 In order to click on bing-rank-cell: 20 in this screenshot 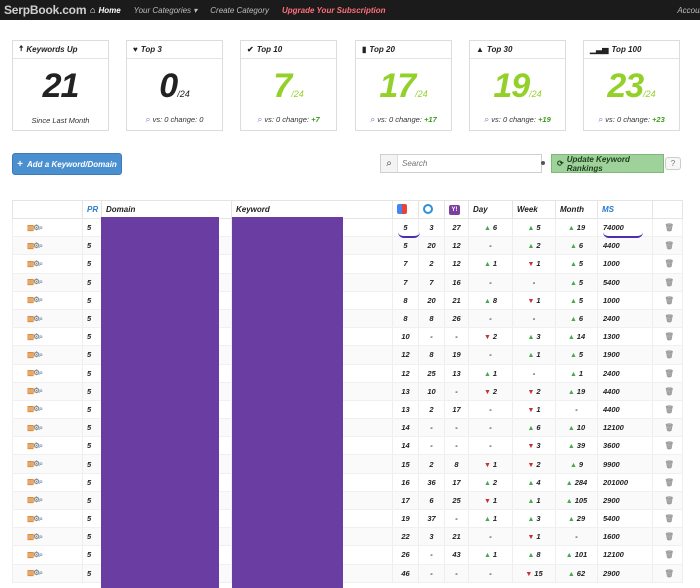, I will do `click(431, 246)`.